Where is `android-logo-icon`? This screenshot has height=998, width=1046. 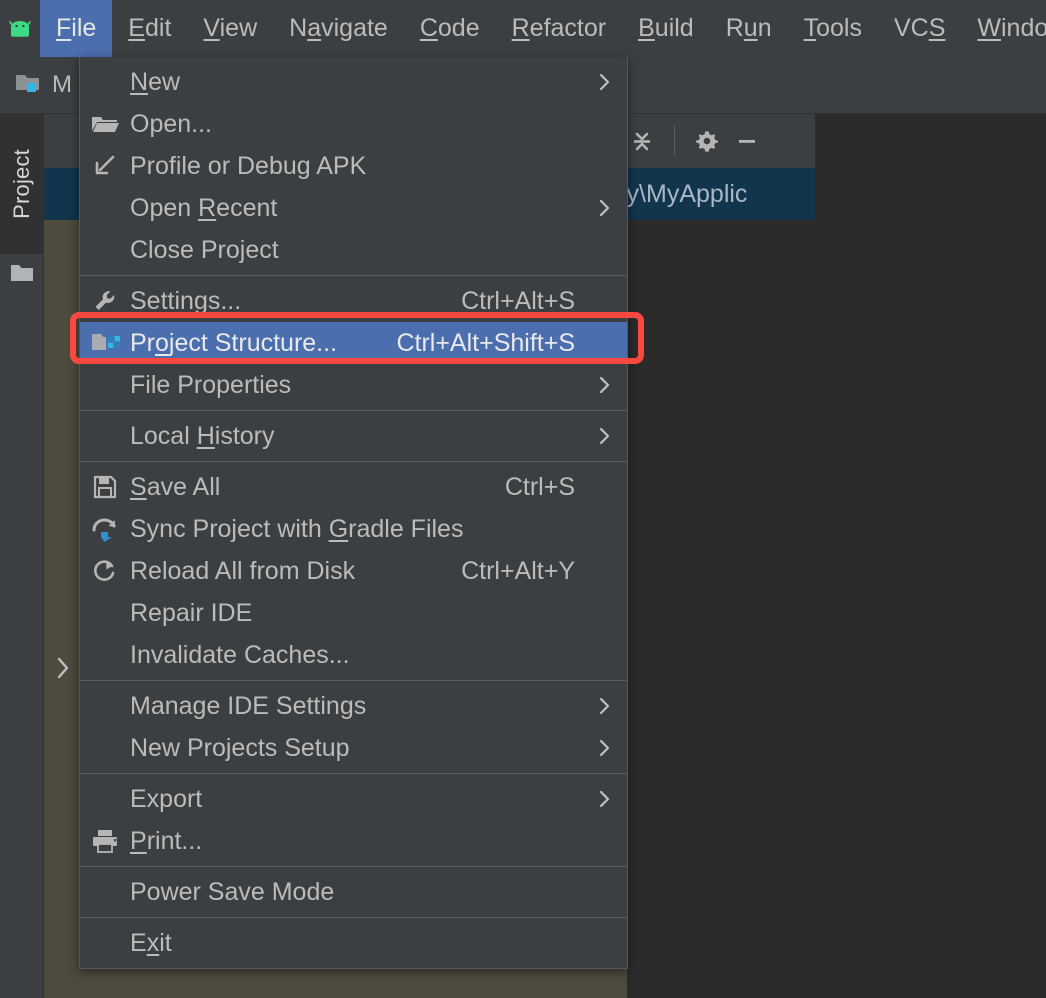 android-logo-icon is located at coordinates (20, 28).